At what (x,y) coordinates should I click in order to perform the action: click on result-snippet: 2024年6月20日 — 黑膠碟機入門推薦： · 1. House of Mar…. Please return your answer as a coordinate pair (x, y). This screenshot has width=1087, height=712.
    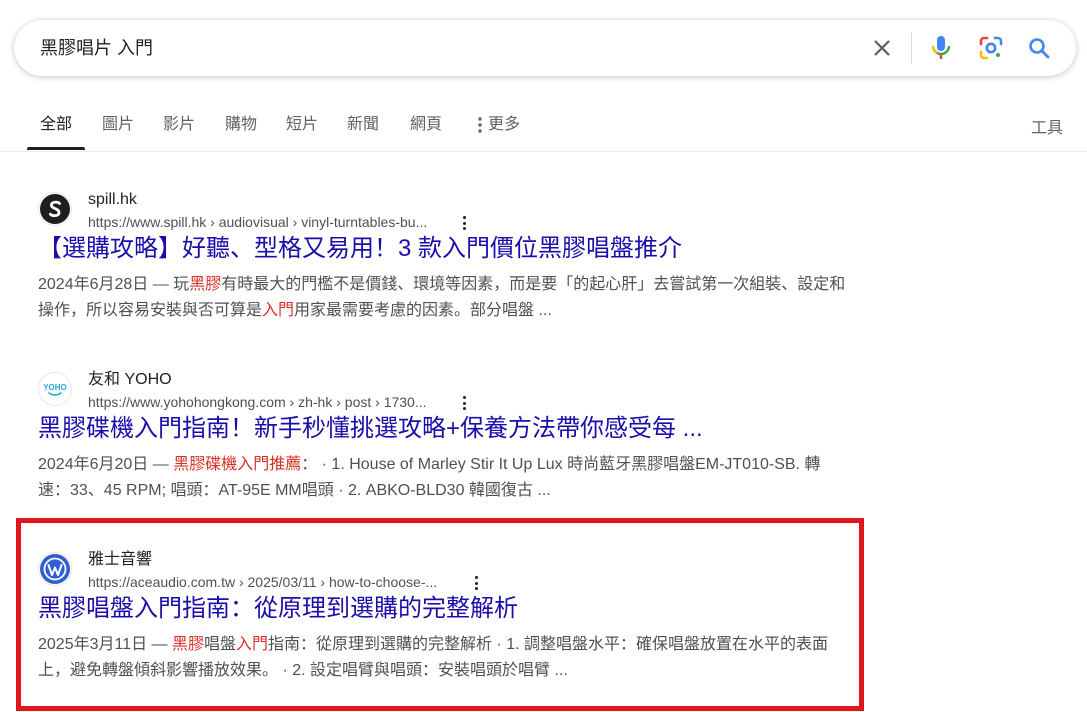
    Looking at the image, I should click on (443, 478).